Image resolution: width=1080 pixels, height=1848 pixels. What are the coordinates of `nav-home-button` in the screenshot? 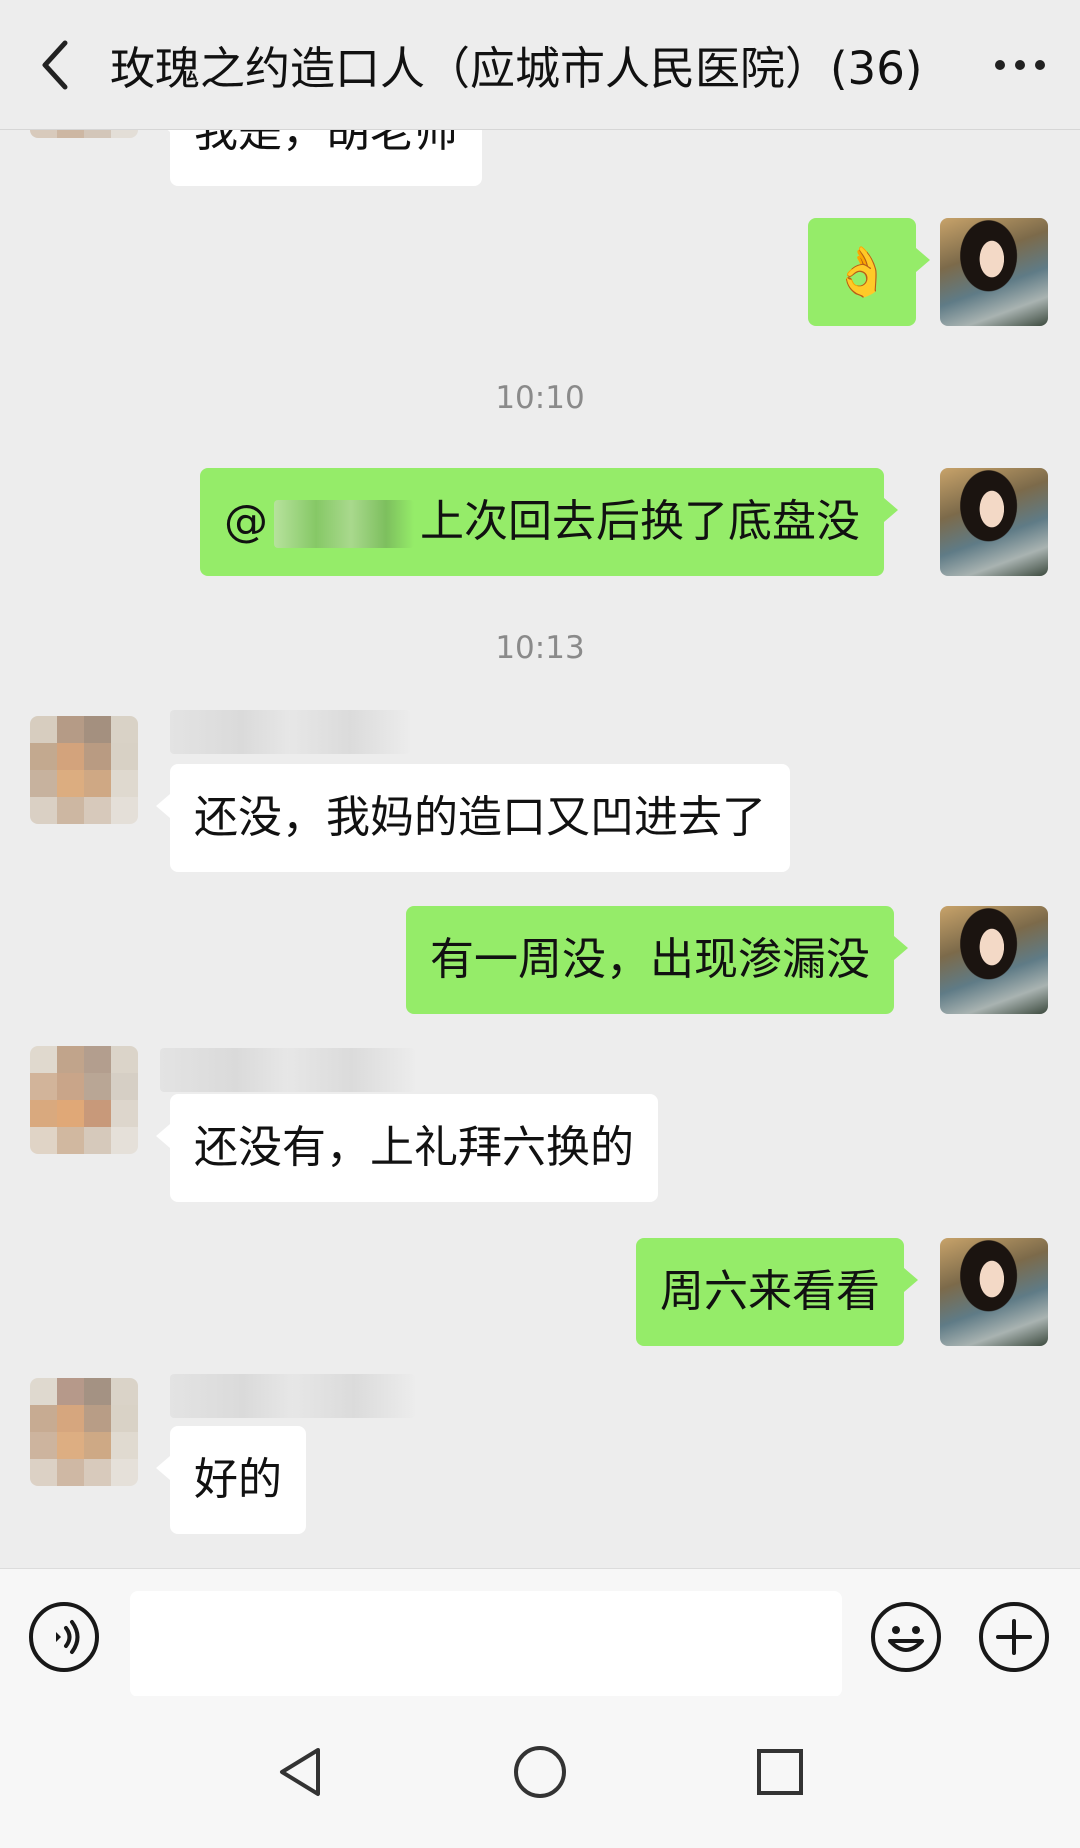 It's located at (540, 1772).